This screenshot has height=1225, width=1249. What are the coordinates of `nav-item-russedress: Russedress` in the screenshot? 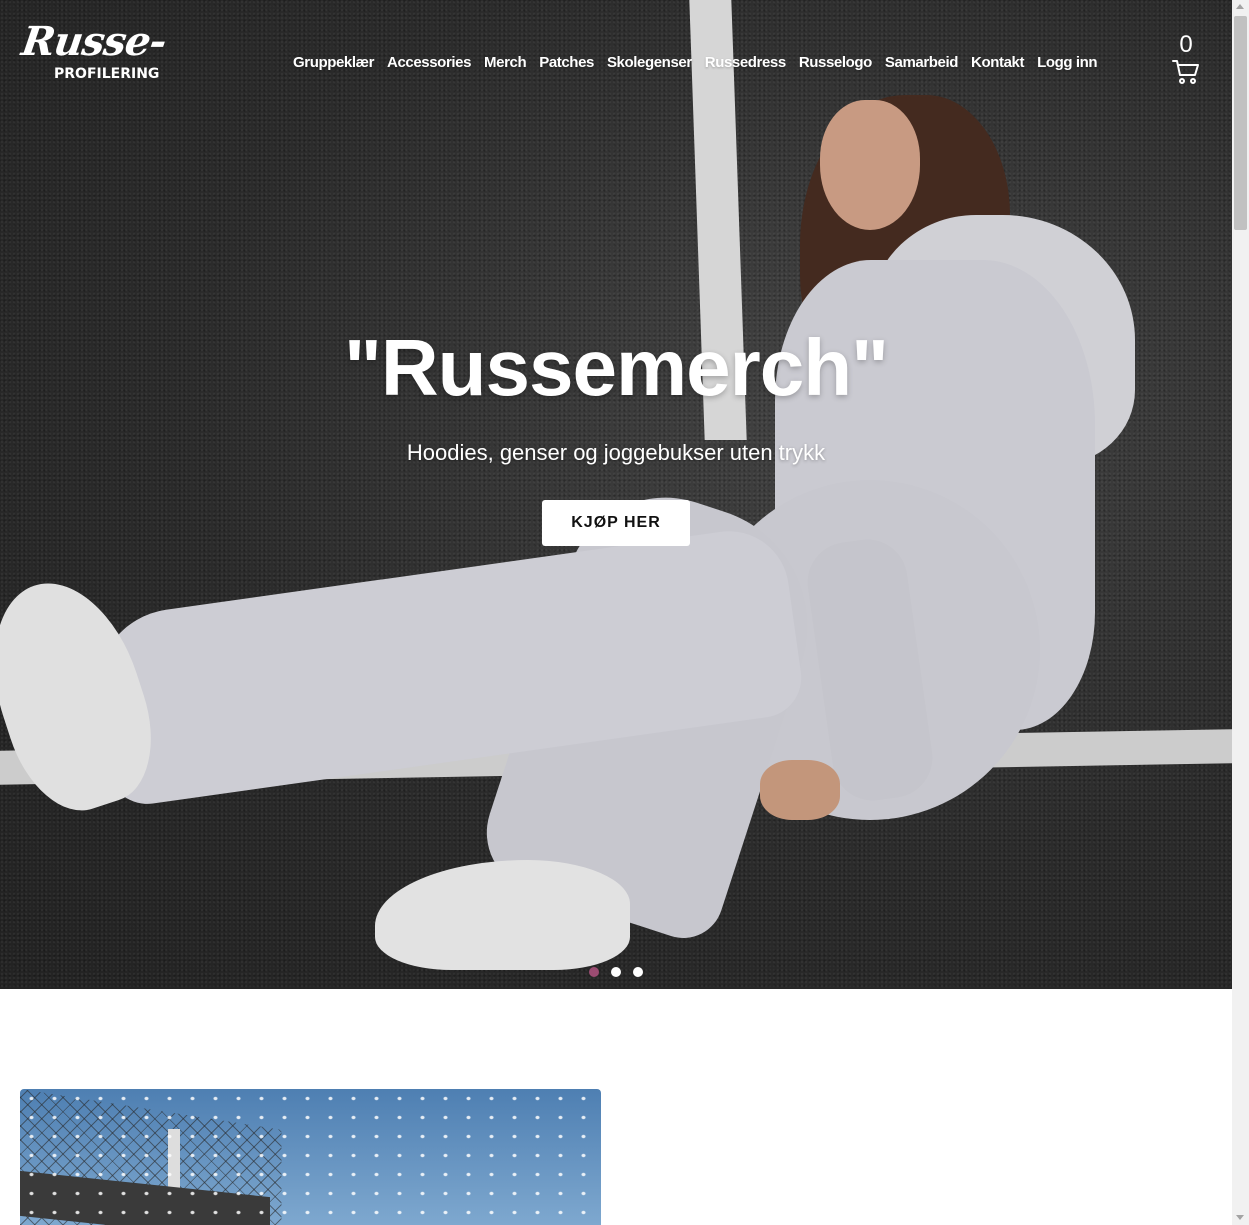 It's located at (745, 62).